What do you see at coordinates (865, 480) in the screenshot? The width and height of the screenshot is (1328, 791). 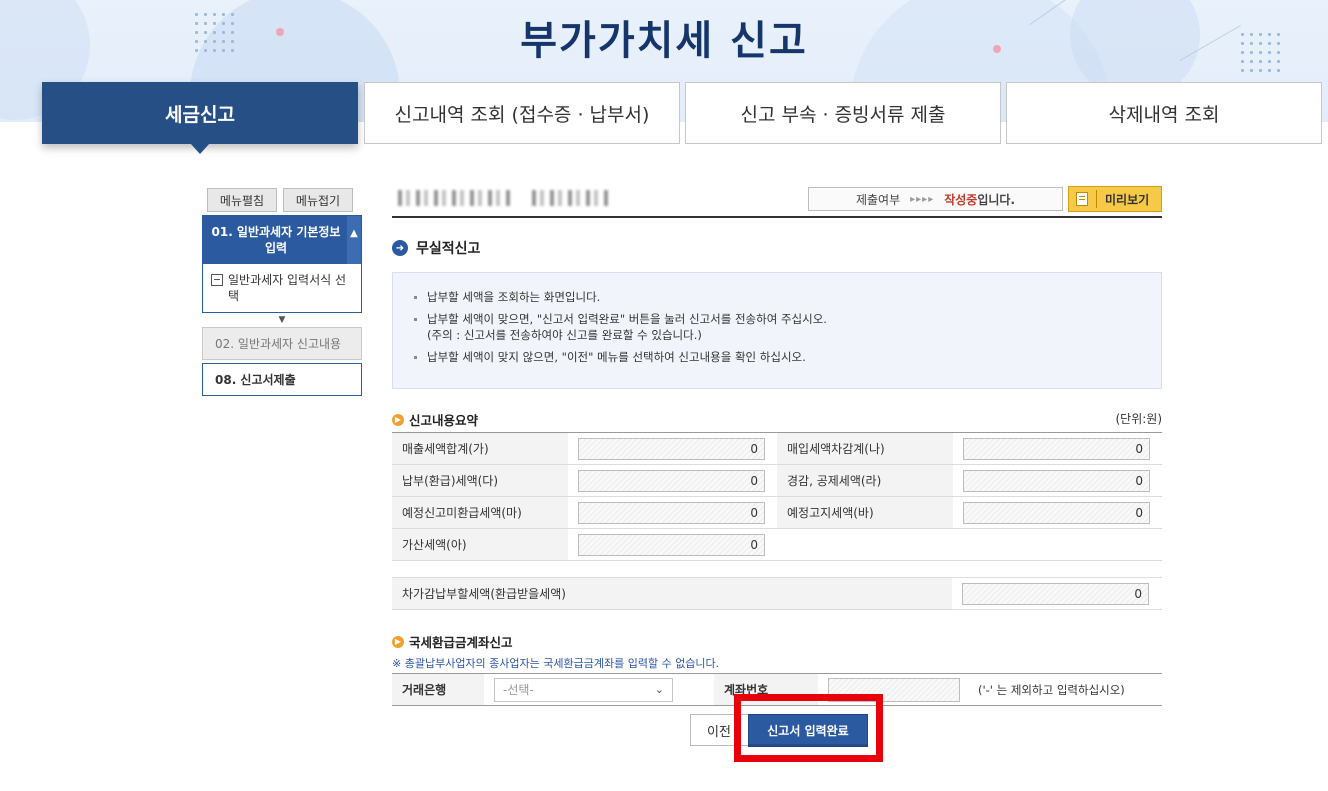 I see `field-label: 경감, 공제세액(라)` at bounding box center [865, 480].